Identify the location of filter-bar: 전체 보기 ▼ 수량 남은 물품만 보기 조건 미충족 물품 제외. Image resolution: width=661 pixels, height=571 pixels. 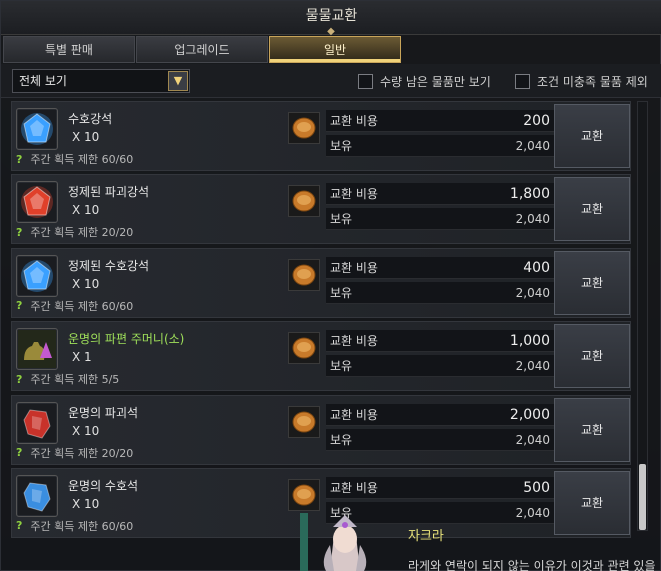
(331, 81).